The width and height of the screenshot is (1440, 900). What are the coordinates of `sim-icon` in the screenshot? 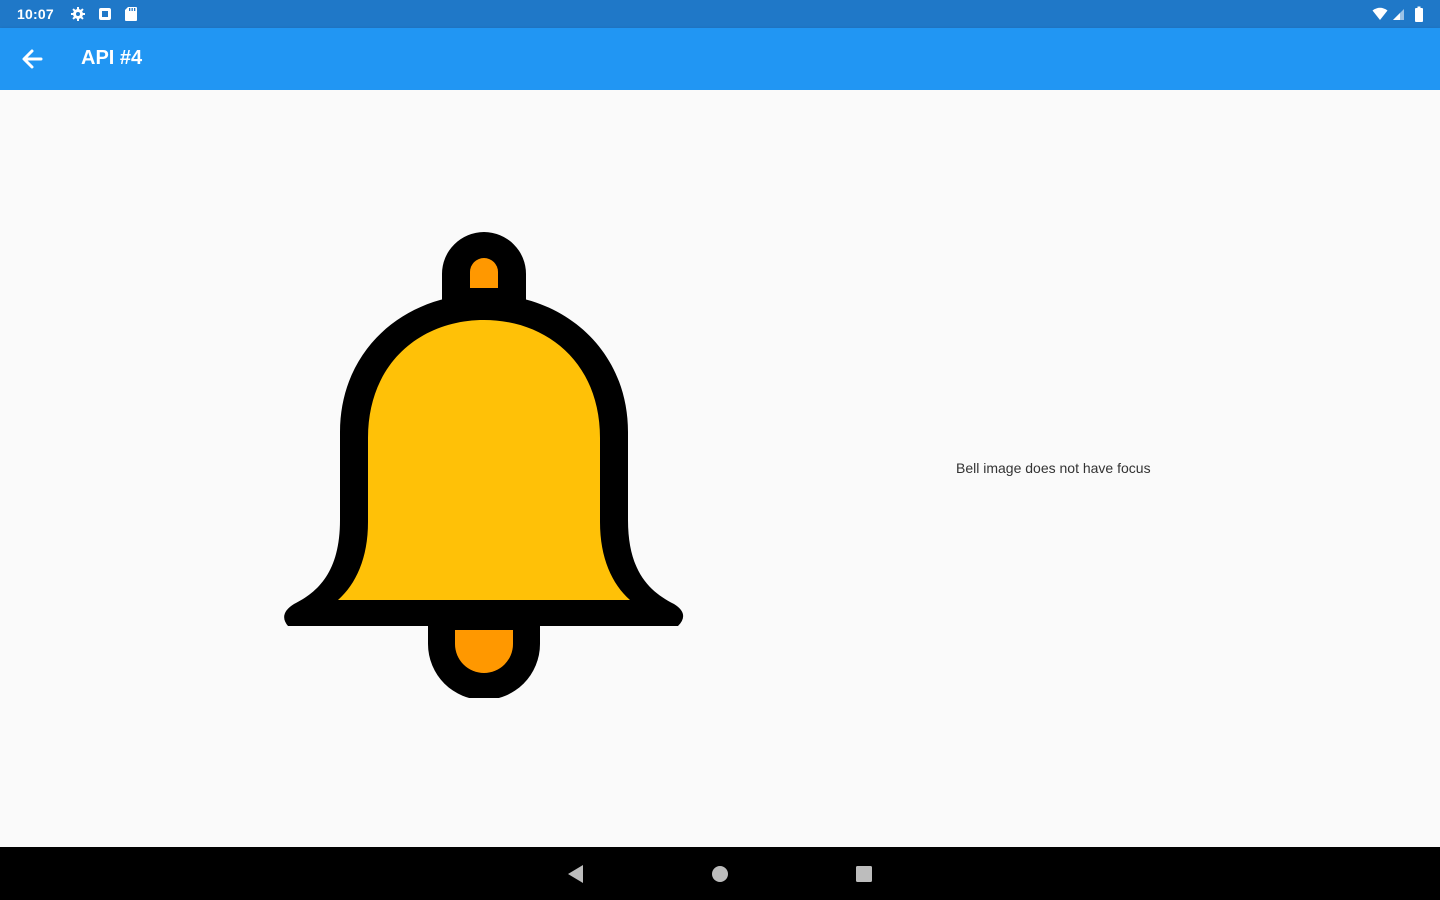 It's located at (105, 14).